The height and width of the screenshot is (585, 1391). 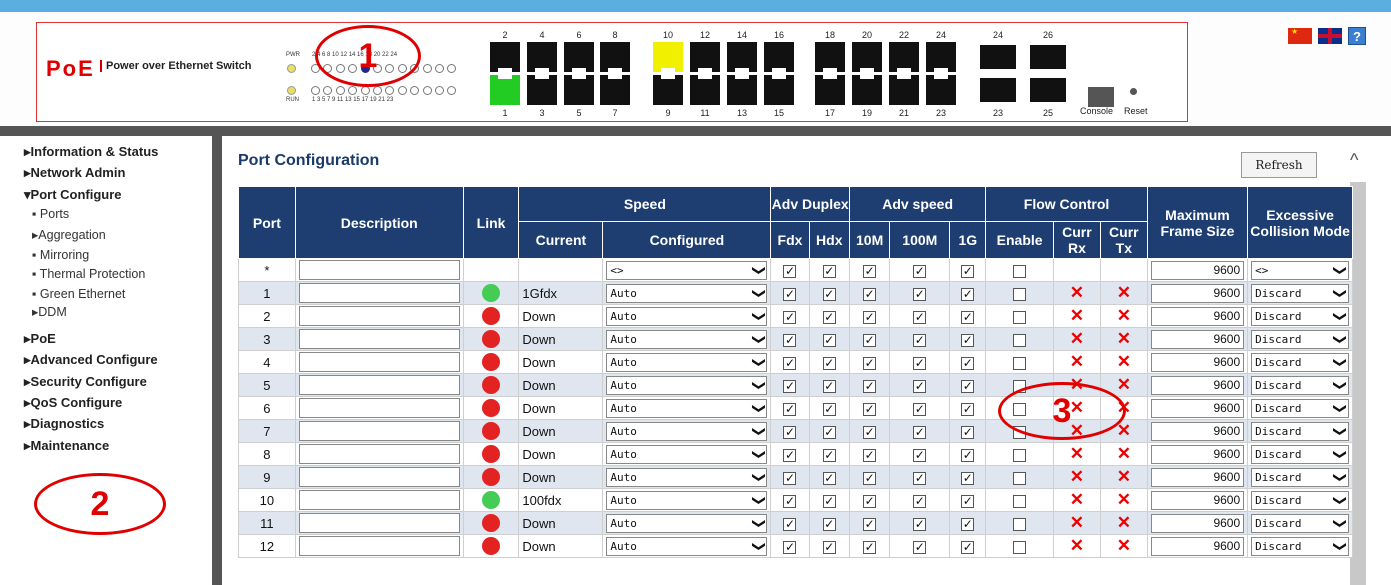 I want to click on nav-aggregation: ▸Aggregation, so click(x=69, y=234).